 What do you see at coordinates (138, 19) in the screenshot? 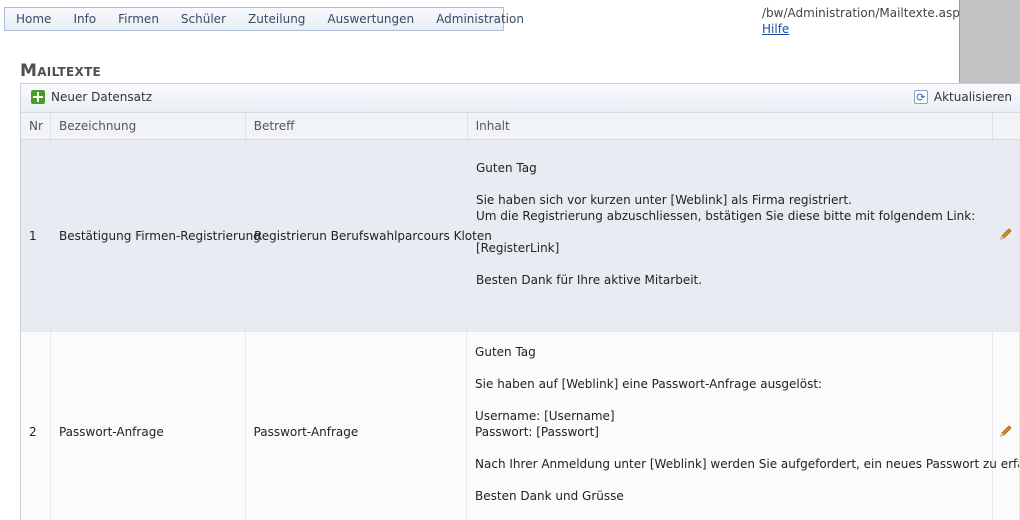
I see `nav-firmen: Firmen` at bounding box center [138, 19].